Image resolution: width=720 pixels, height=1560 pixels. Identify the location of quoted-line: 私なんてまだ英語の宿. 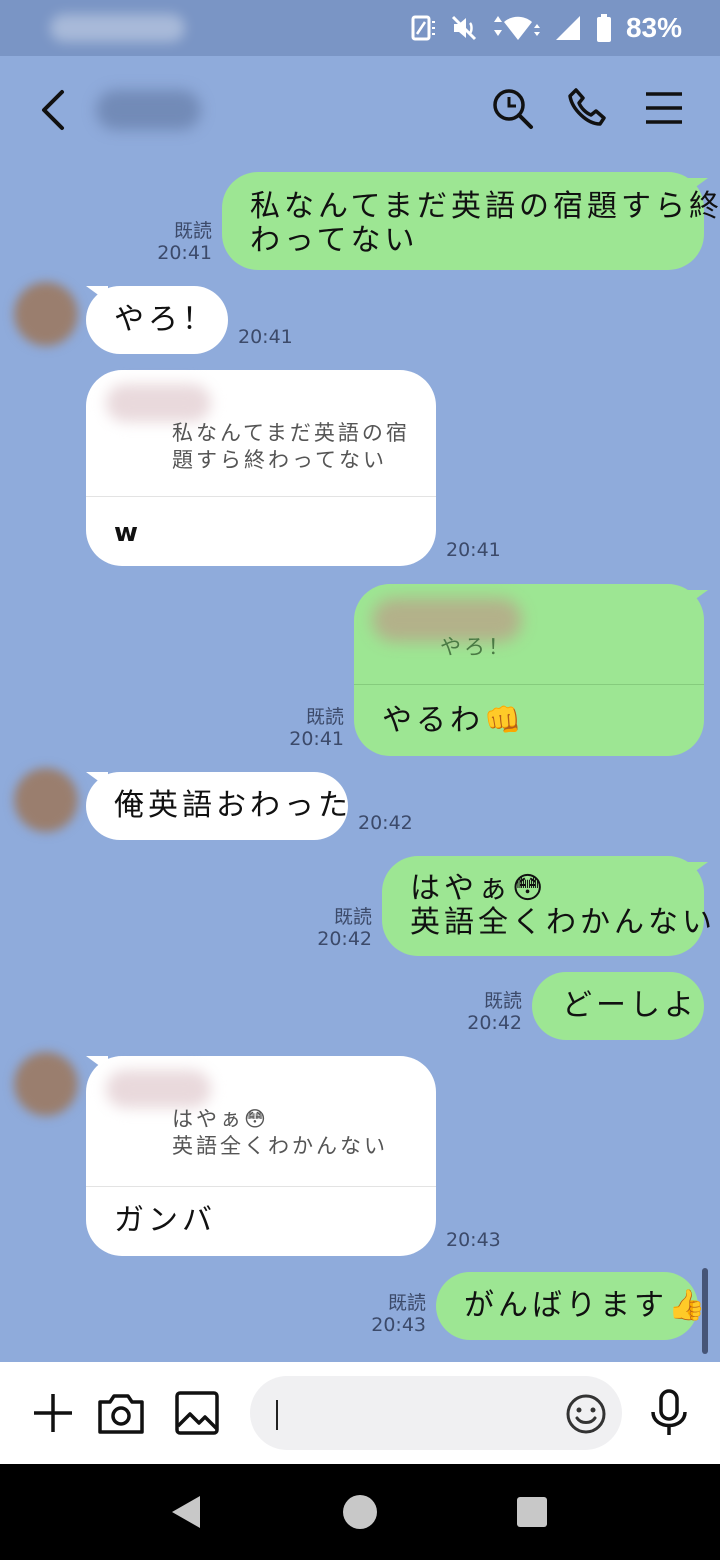
(291, 433).